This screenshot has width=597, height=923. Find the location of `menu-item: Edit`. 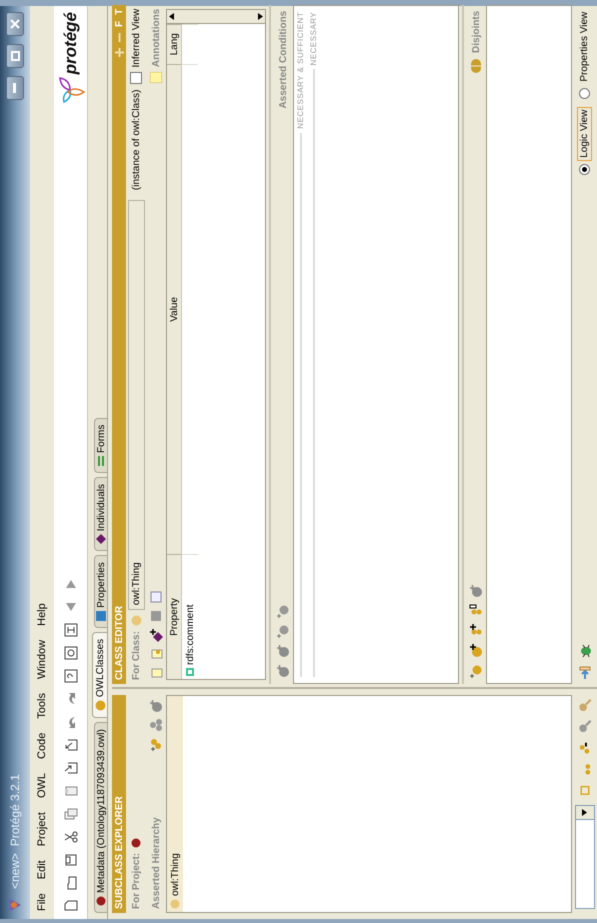

menu-item: Edit is located at coordinates (42, 870).